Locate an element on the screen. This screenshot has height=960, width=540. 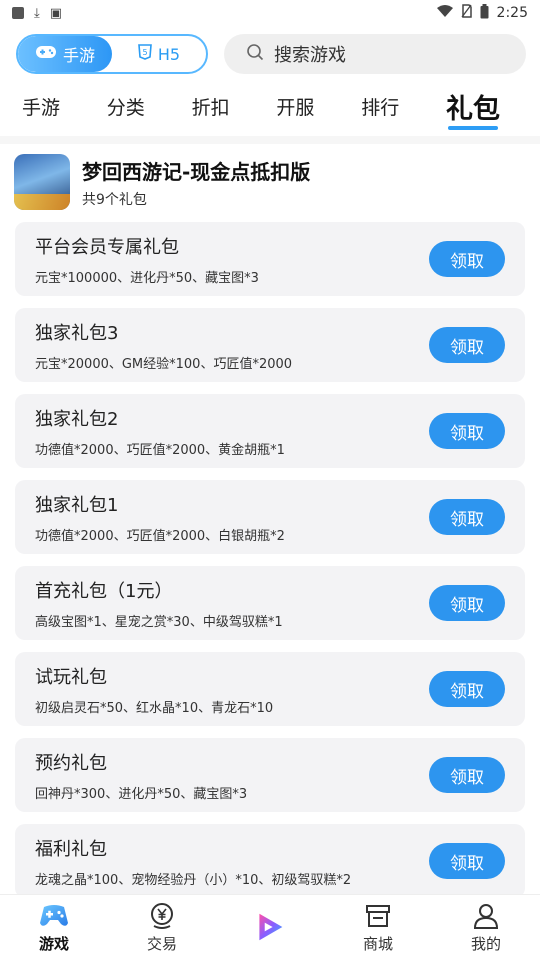
store-icon is located at coordinates (378, 916).